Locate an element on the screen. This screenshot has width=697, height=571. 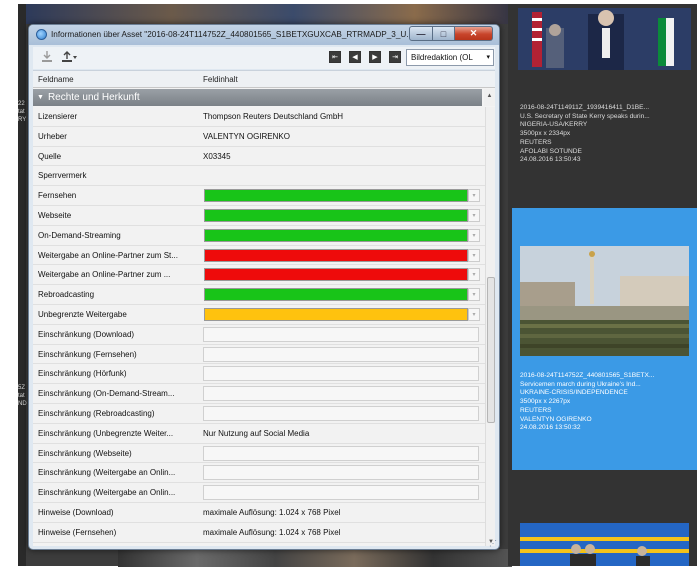
property-row: Einschränkung (Hörfunk) is located at coordinates (259, 374).